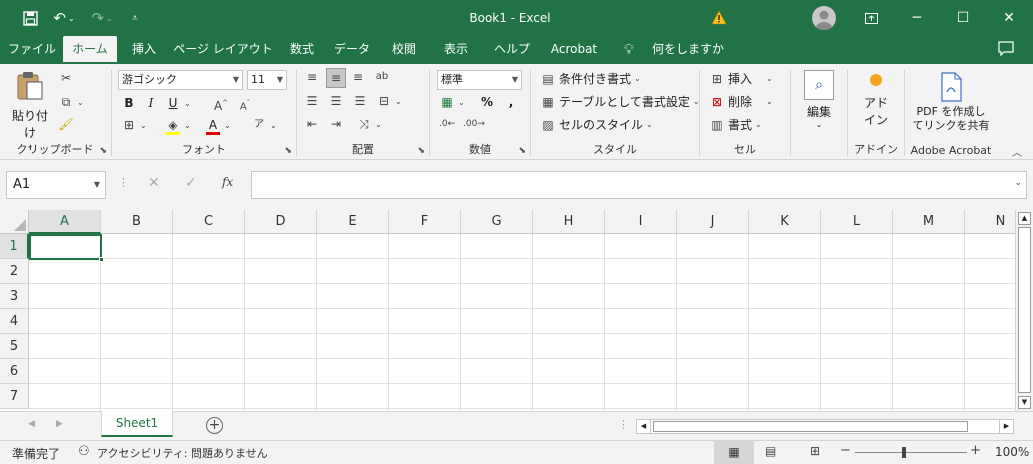 Image resolution: width=1033 pixels, height=464 pixels. What do you see at coordinates (785, 222) in the screenshot?
I see `column-header-k: K` at bounding box center [785, 222].